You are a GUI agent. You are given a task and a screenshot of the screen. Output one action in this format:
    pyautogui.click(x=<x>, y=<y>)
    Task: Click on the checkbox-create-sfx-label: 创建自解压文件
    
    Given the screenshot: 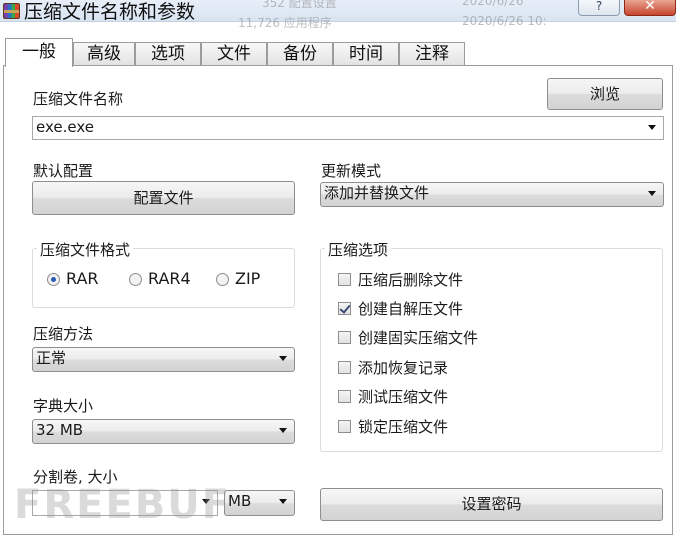 What is the action you would take?
    pyautogui.click(x=410, y=308)
    